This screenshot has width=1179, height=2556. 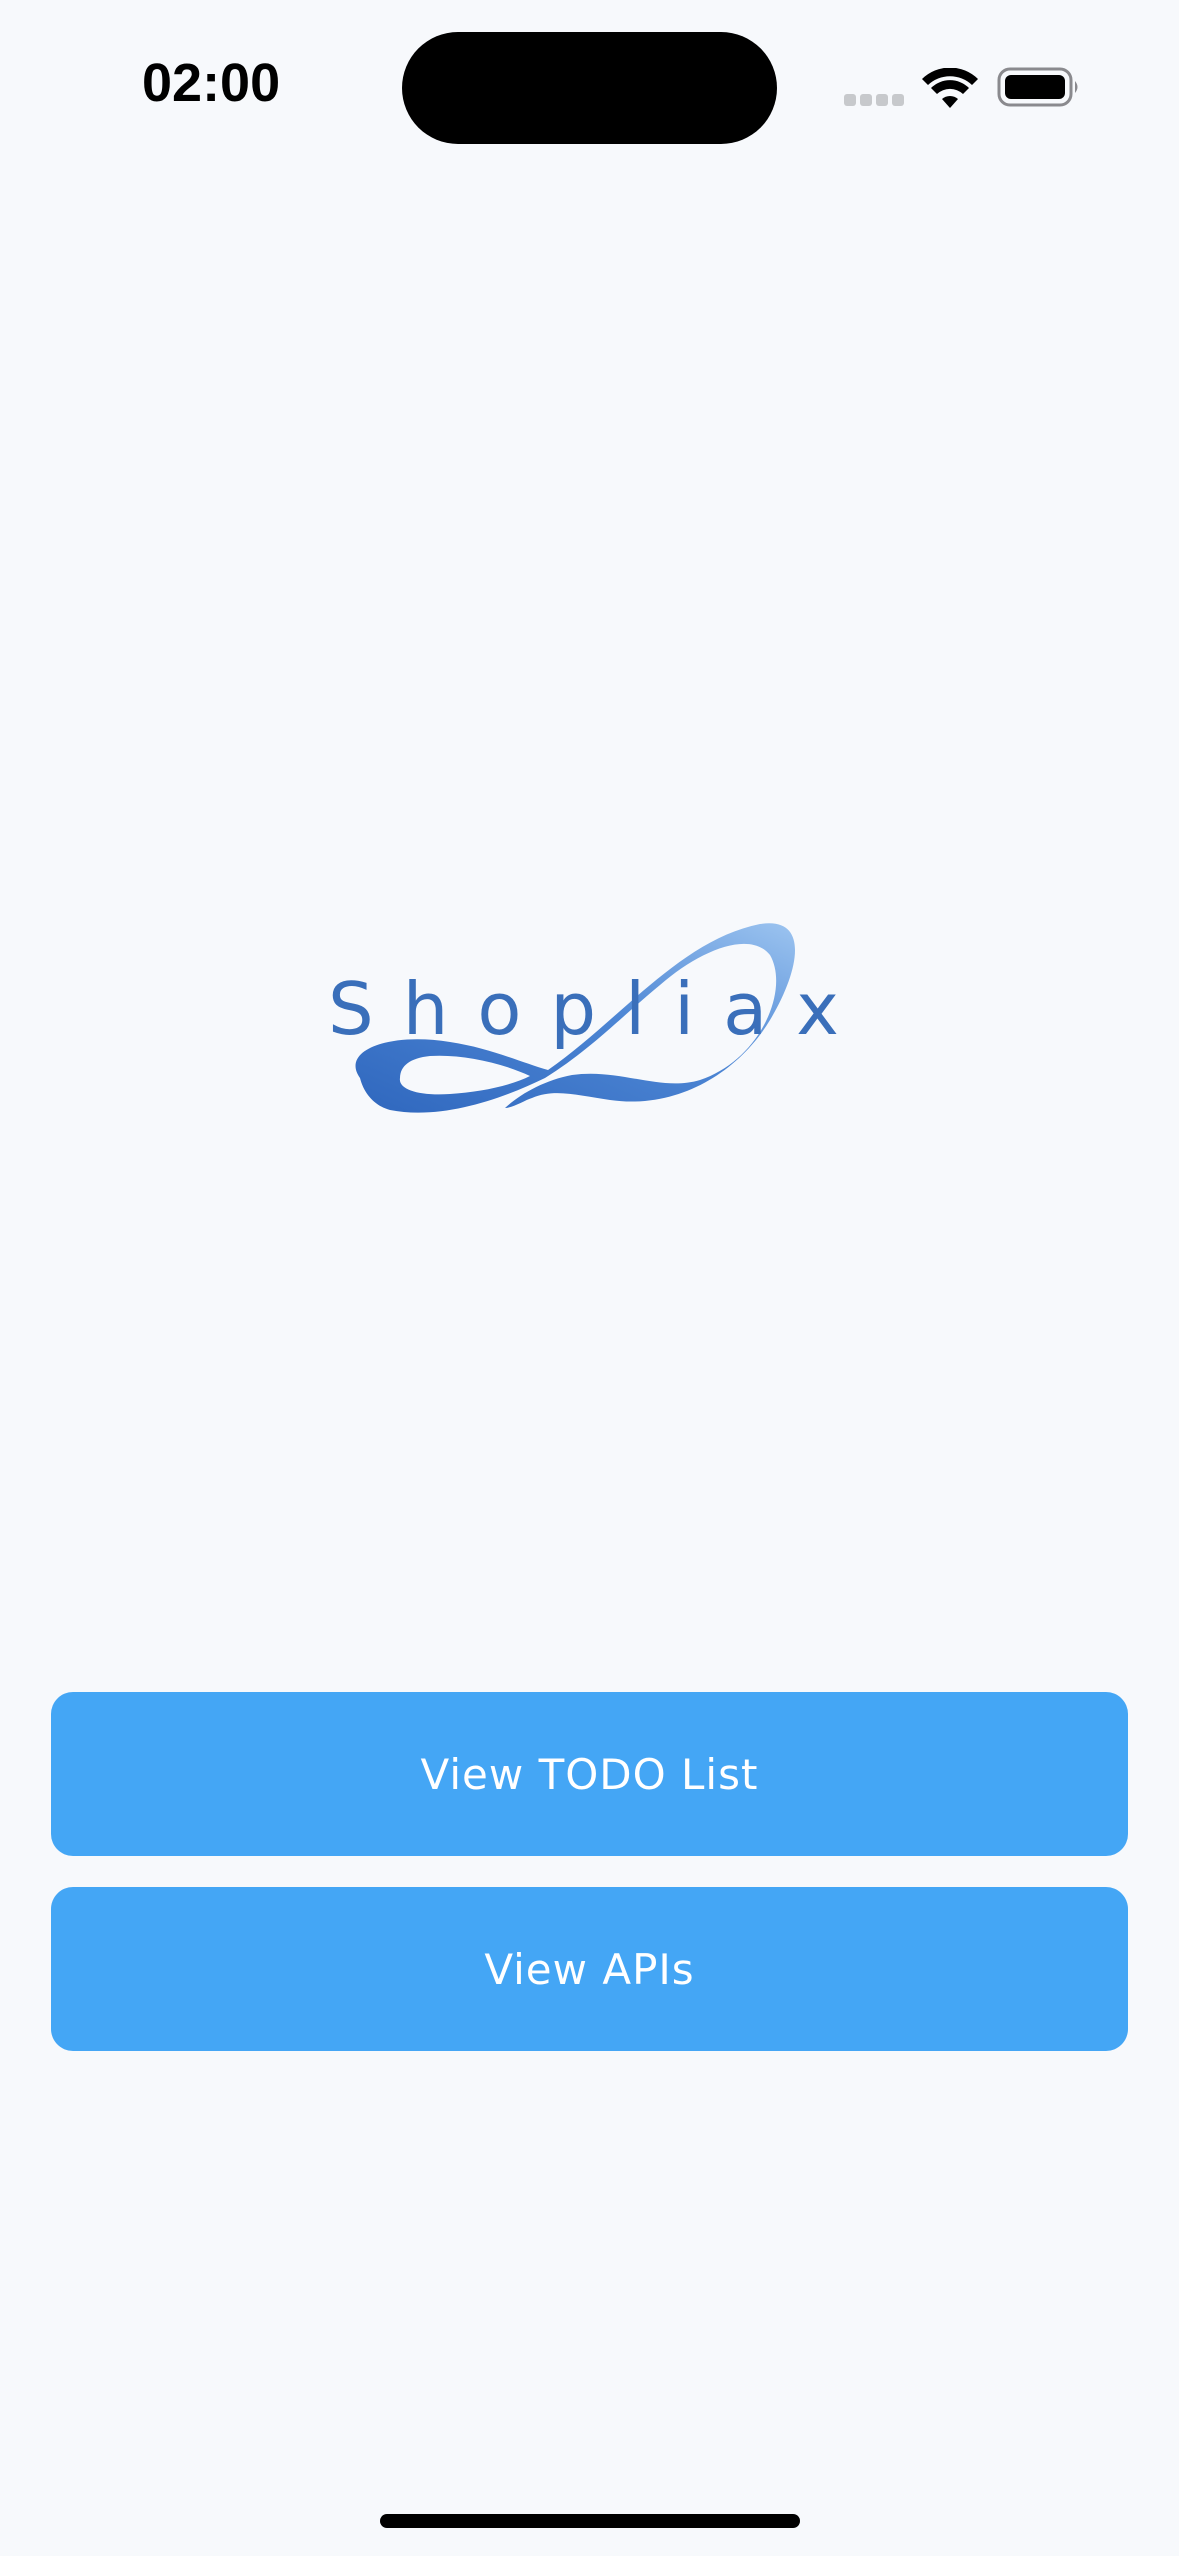 I want to click on view-todo-list-button: View TODO List, so click(x=589, y=1774).